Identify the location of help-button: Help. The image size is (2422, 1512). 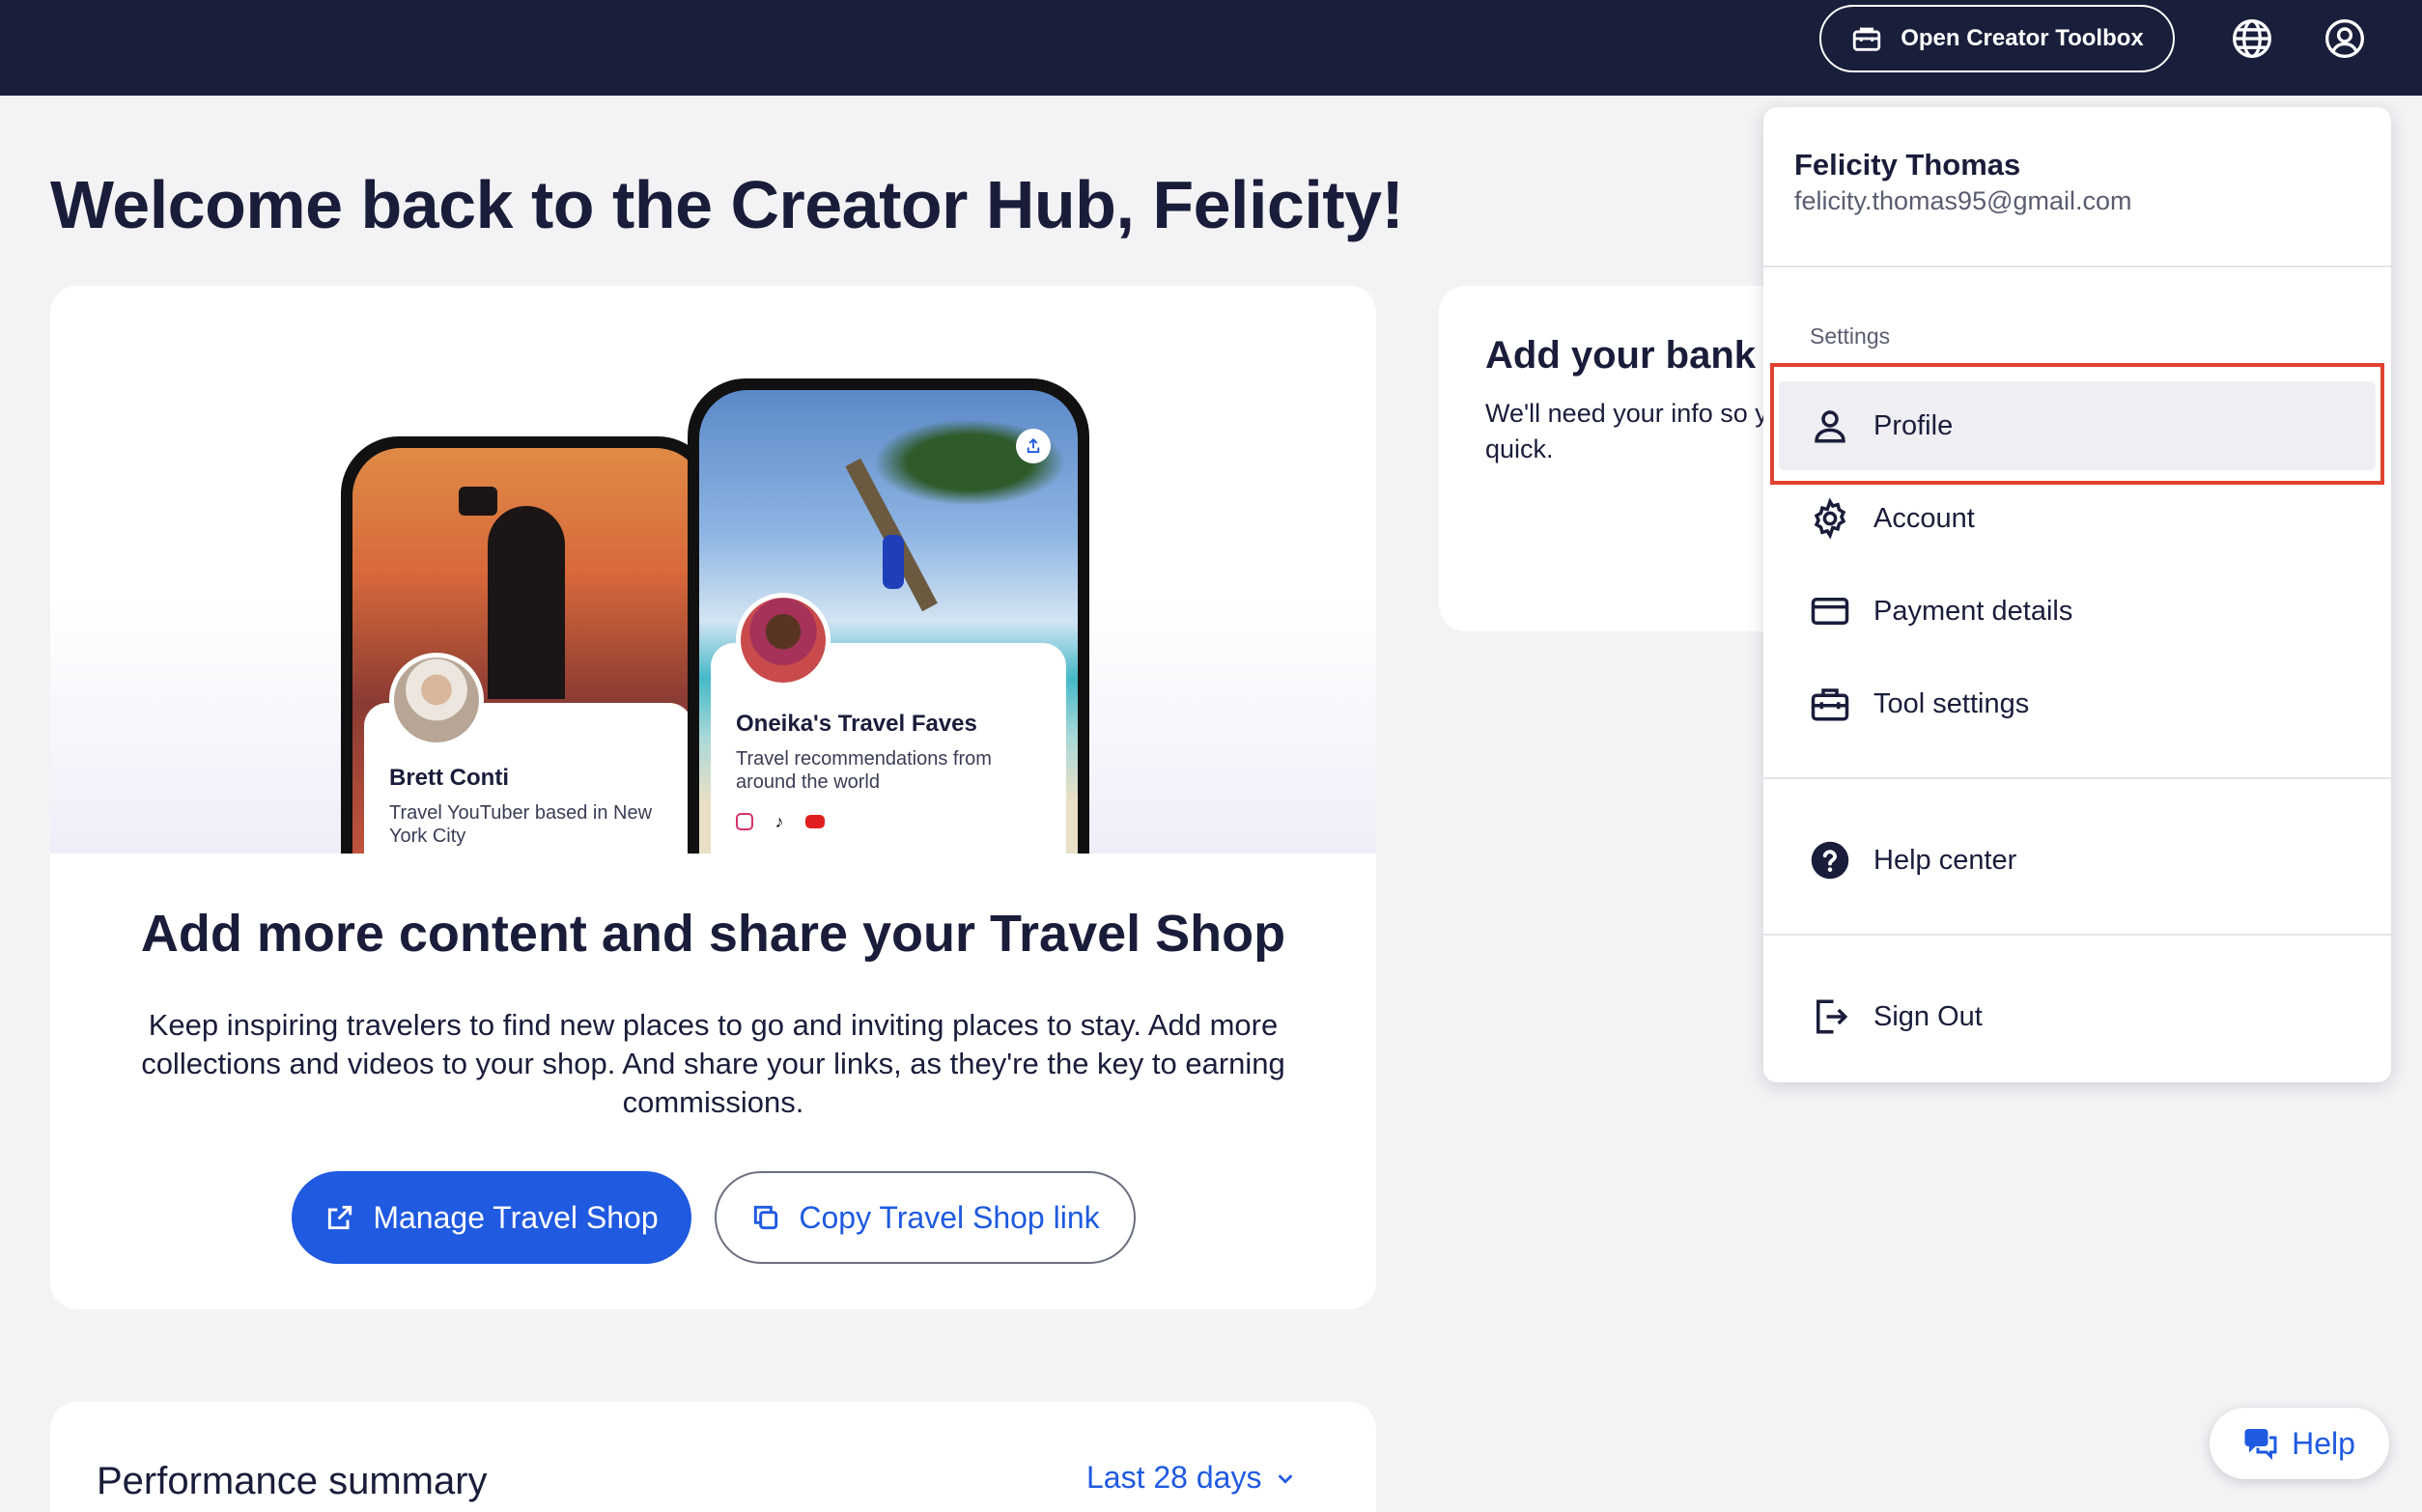
(2299, 1444).